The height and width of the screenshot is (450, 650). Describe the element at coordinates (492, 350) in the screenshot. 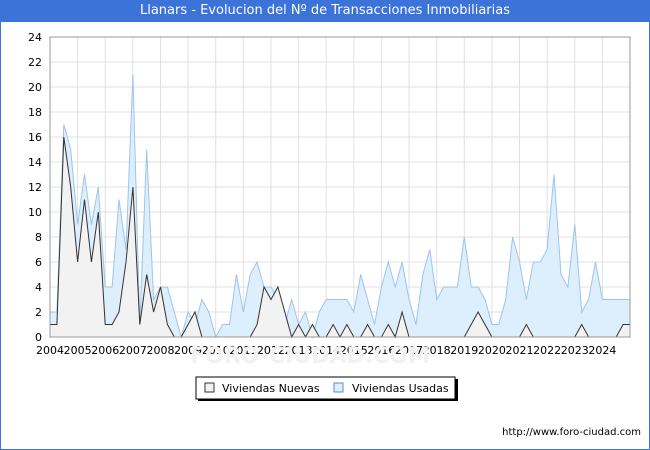

I see `x-tick-label: 2020` at that location.